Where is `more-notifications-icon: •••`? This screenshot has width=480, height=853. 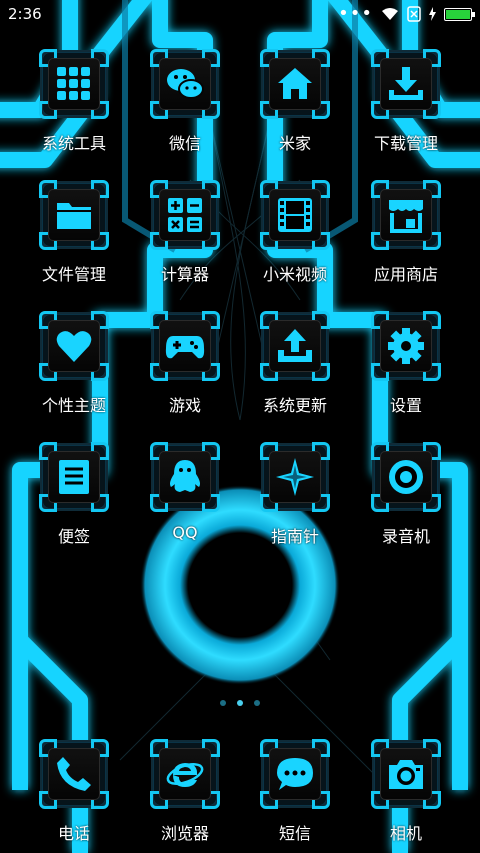
more-notifications-icon: ••• is located at coordinates (355, 13).